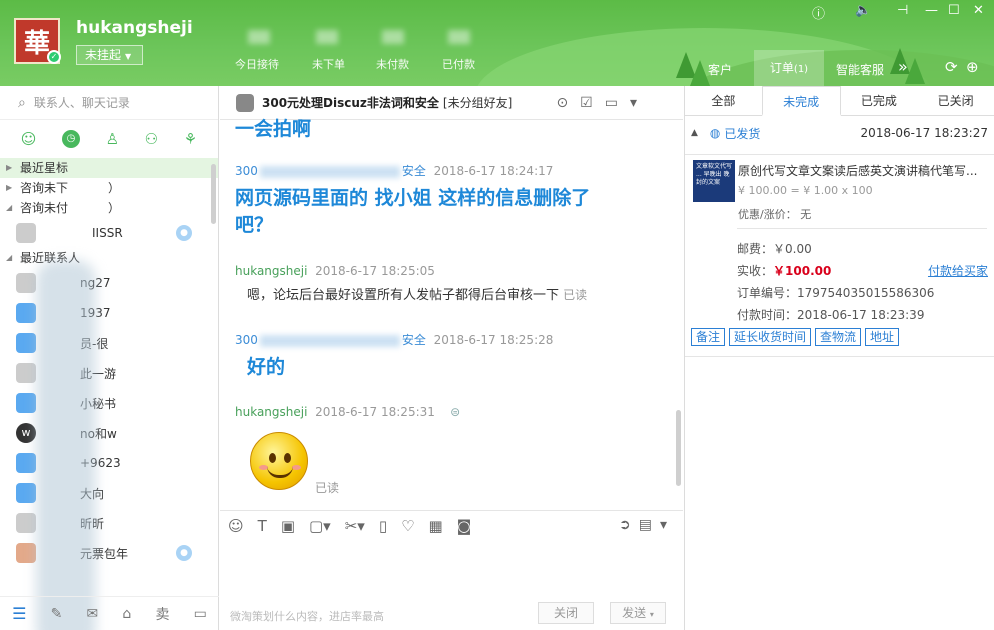  Describe the element at coordinates (109, 523) in the screenshot. I see `list-item: 昕昕` at that location.